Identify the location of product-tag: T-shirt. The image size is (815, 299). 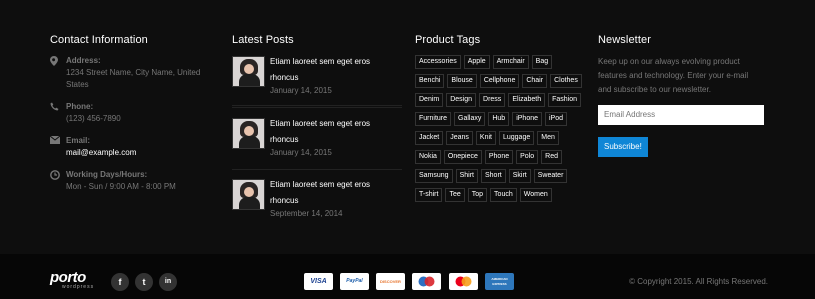
(429, 195).